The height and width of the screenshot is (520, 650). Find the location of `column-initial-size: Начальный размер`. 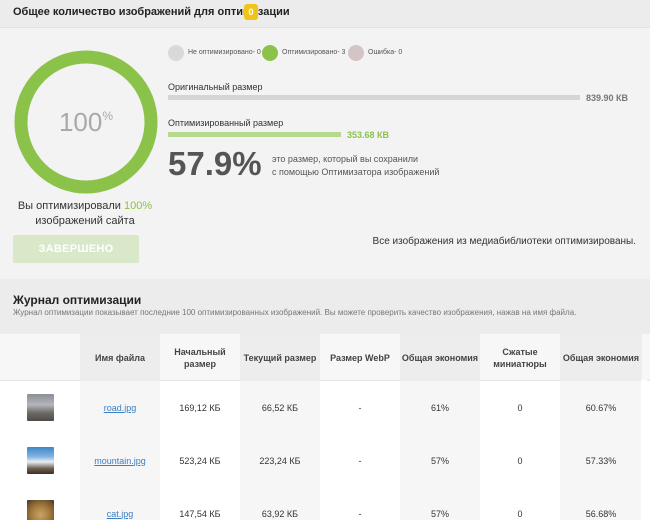

column-initial-size: Начальный размер is located at coordinates (200, 357).